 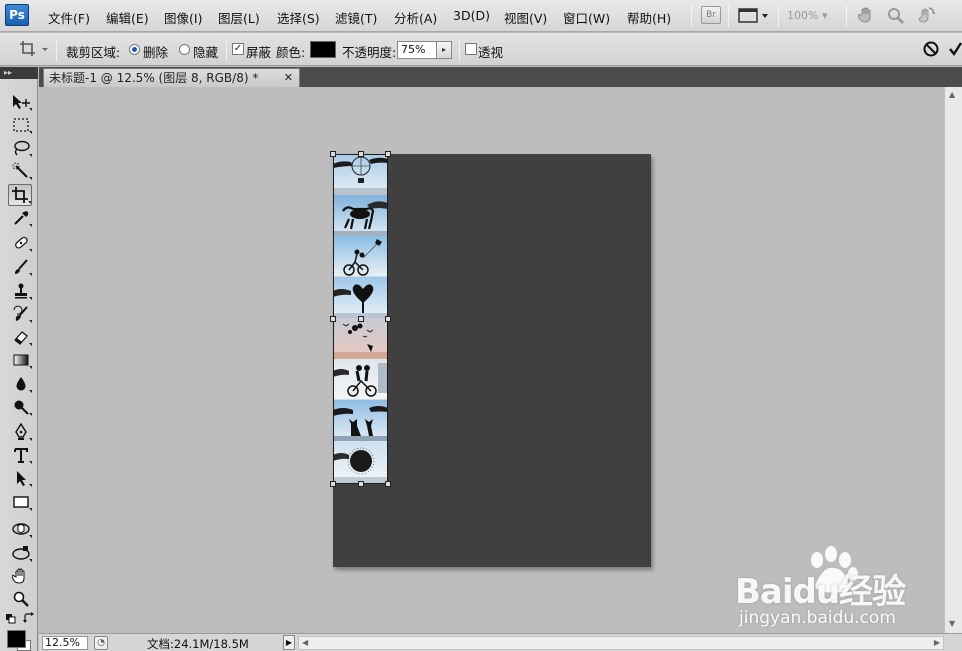 What do you see at coordinates (21, 432) in the screenshot?
I see `pen-tool-icon` at bounding box center [21, 432].